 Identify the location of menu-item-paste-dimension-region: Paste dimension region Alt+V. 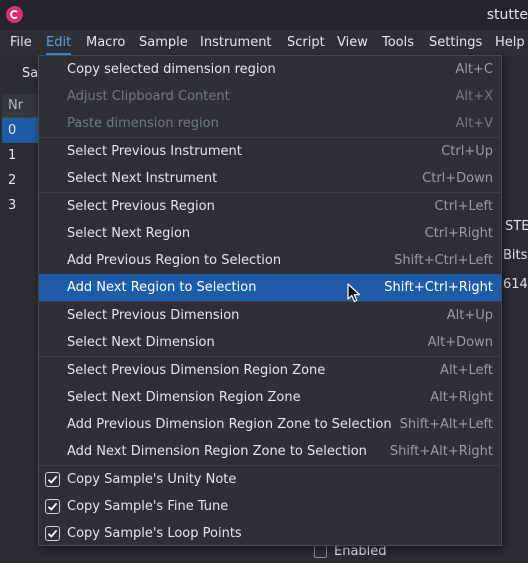
(270, 123).